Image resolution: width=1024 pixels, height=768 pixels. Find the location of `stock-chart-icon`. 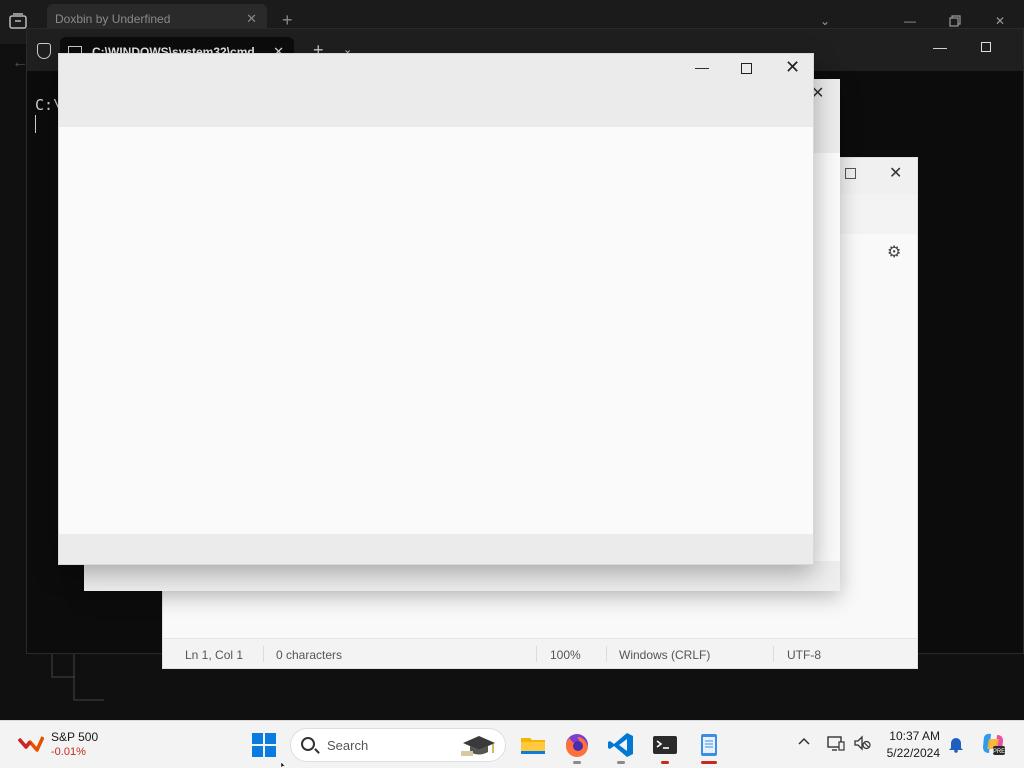

stock-chart-icon is located at coordinates (31, 743).